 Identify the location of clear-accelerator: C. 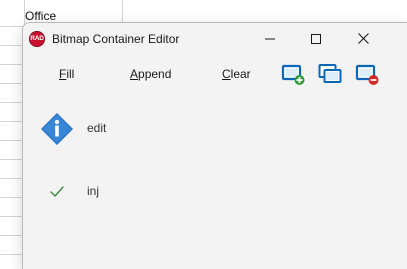
(226, 74).